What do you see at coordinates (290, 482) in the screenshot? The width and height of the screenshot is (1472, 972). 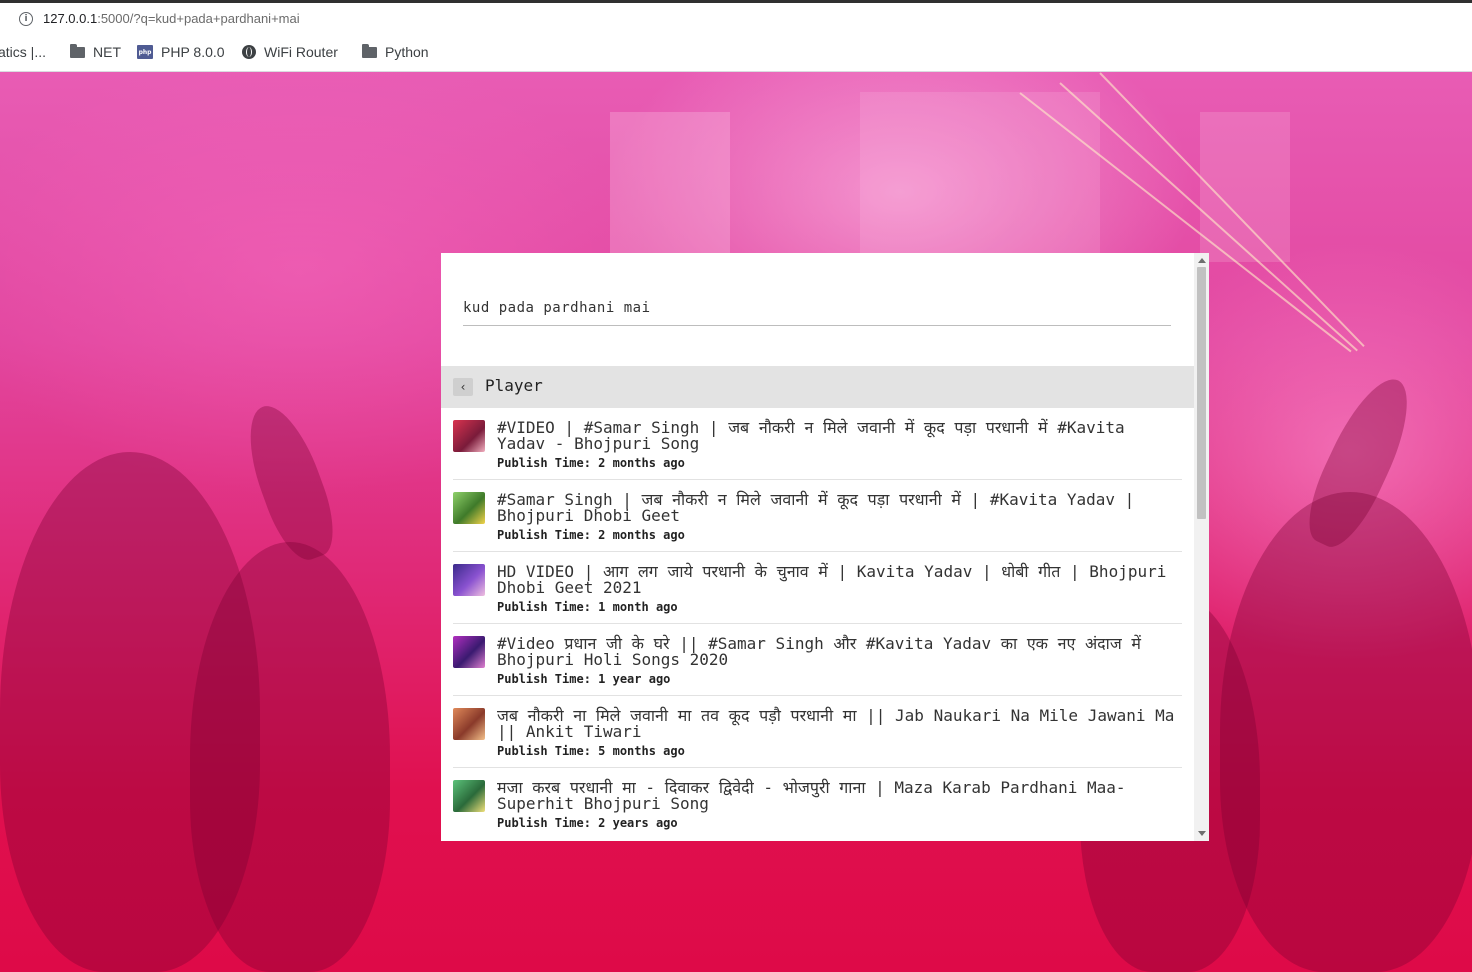 I see `raised-arm` at bounding box center [290, 482].